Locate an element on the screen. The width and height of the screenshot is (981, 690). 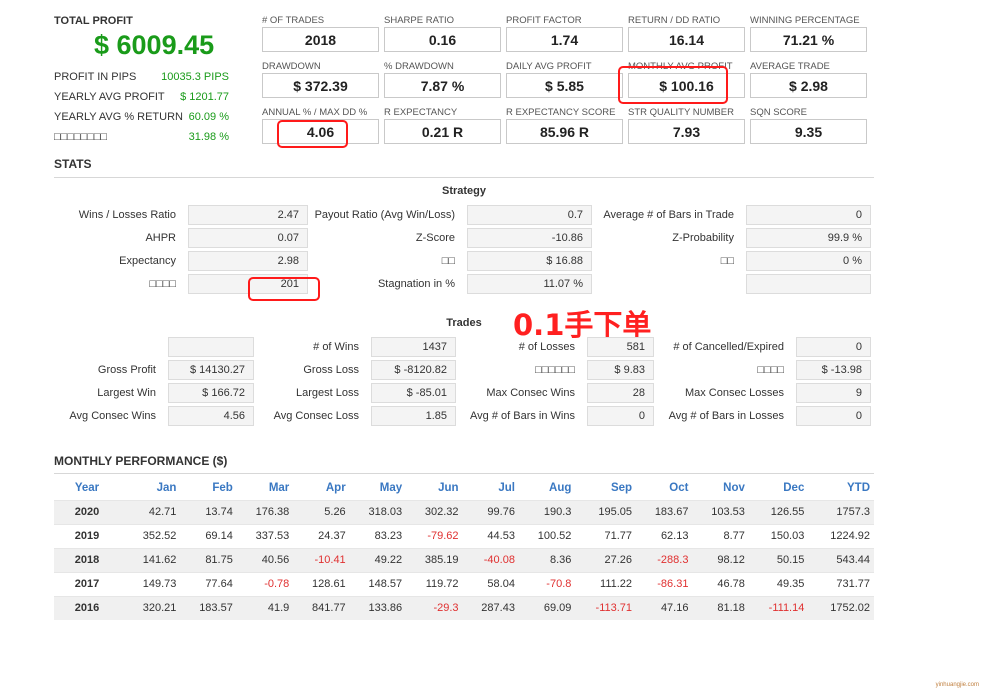
month-value-cell: -111.14 is located at coordinates (778, 607).